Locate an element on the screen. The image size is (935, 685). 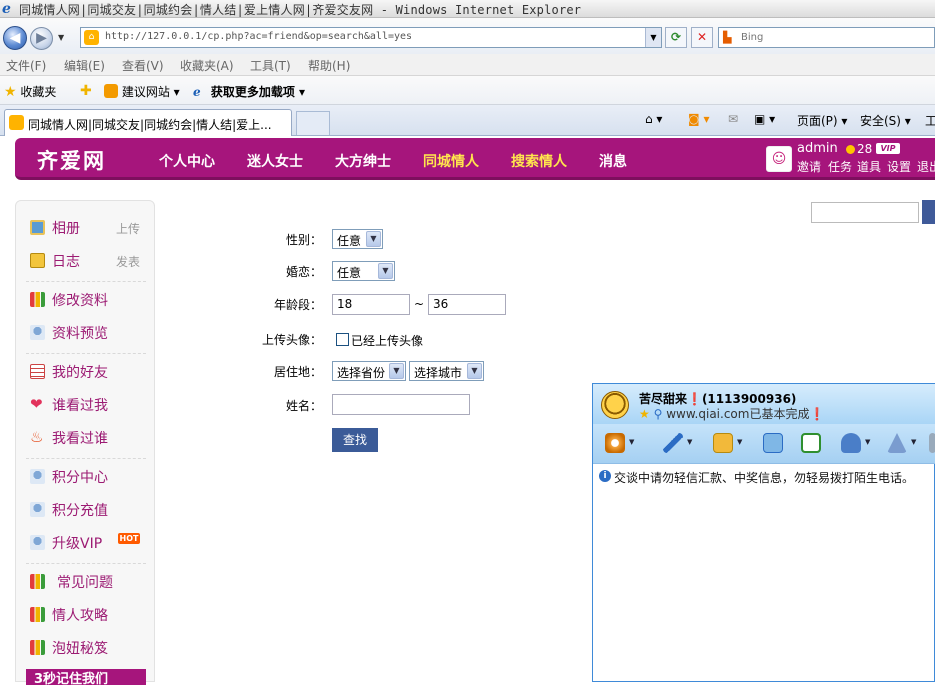
age-max-input: 36 is located at coordinates (467, 304).